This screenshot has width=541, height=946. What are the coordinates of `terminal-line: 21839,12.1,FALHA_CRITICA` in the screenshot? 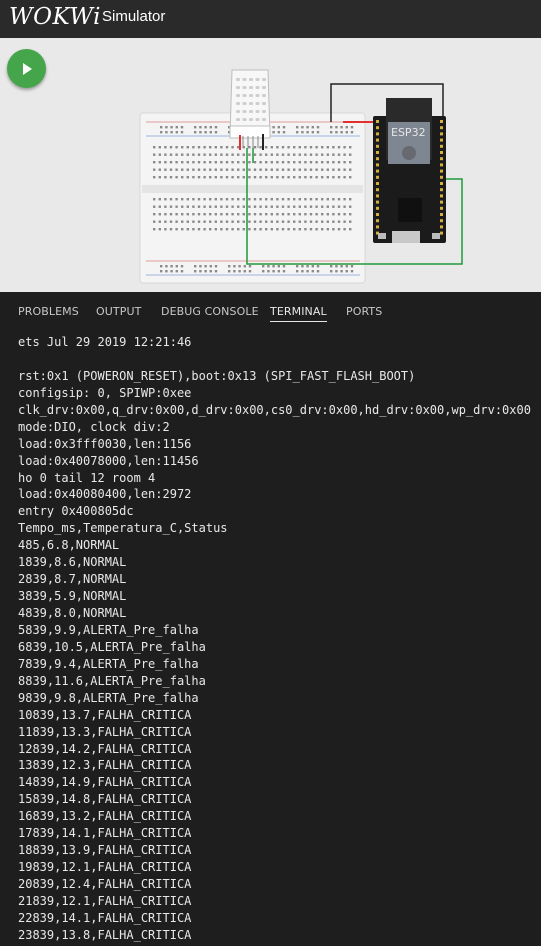 It's located at (105, 900).